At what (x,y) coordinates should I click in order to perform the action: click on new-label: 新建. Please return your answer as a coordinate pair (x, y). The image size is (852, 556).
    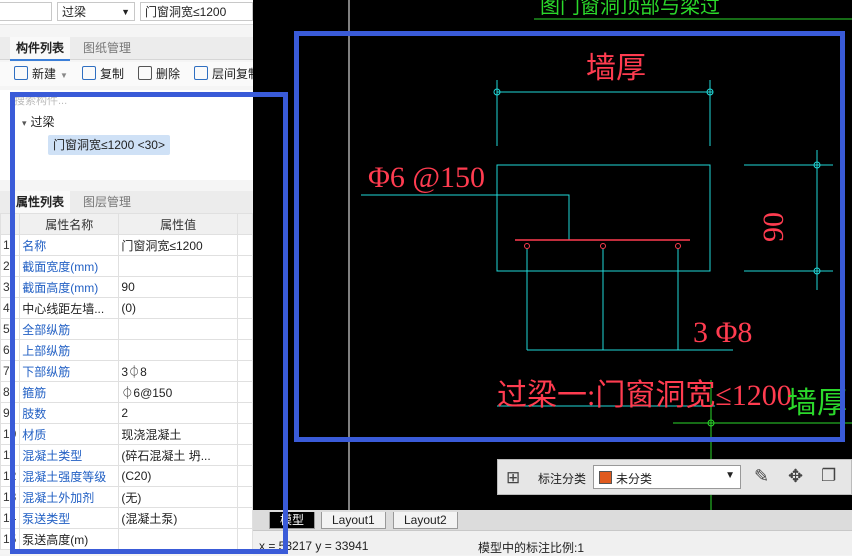
    Looking at the image, I should click on (44, 74).